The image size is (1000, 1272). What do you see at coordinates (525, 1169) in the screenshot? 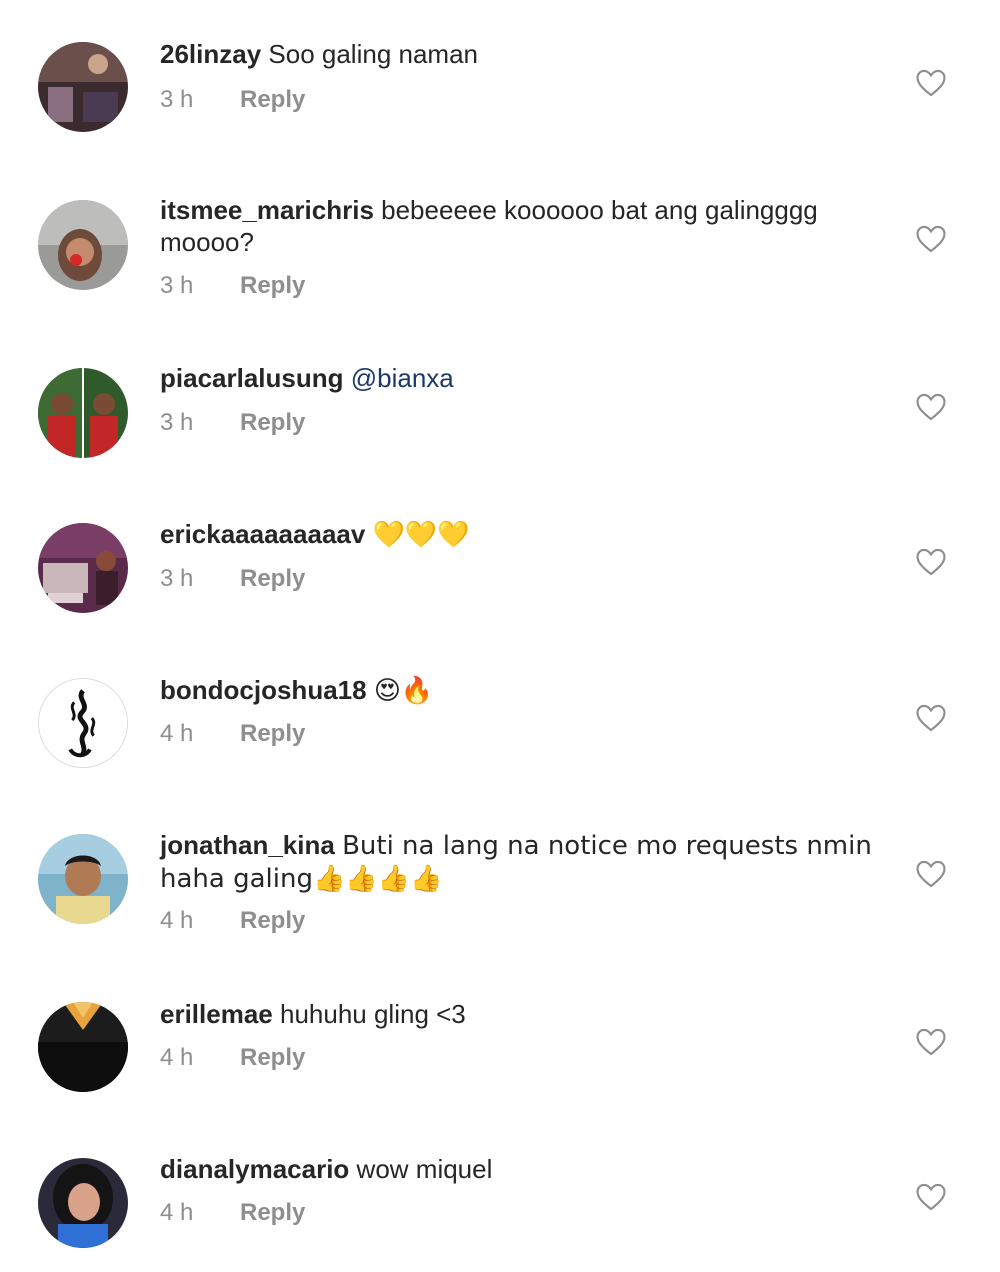
I see `comment-text: dianalymacario wow miquel` at bounding box center [525, 1169].